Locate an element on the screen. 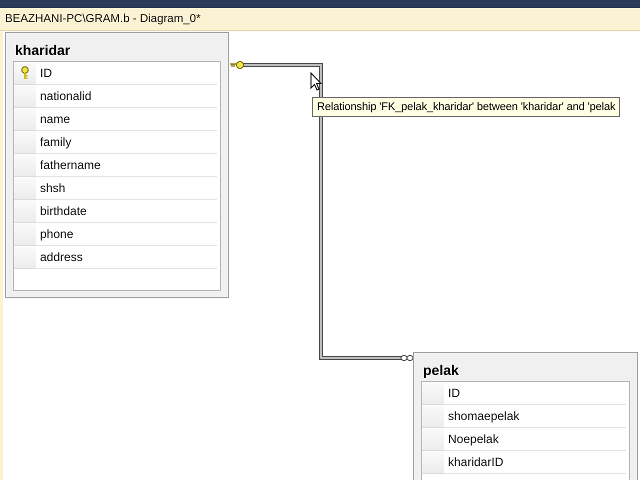  row-selector is located at coordinates (25, 73).